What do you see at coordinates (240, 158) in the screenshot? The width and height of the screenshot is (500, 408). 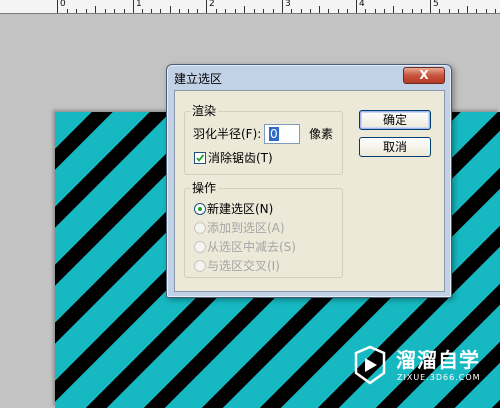 I see `antialias-label: 消除锯齿(T)` at bounding box center [240, 158].